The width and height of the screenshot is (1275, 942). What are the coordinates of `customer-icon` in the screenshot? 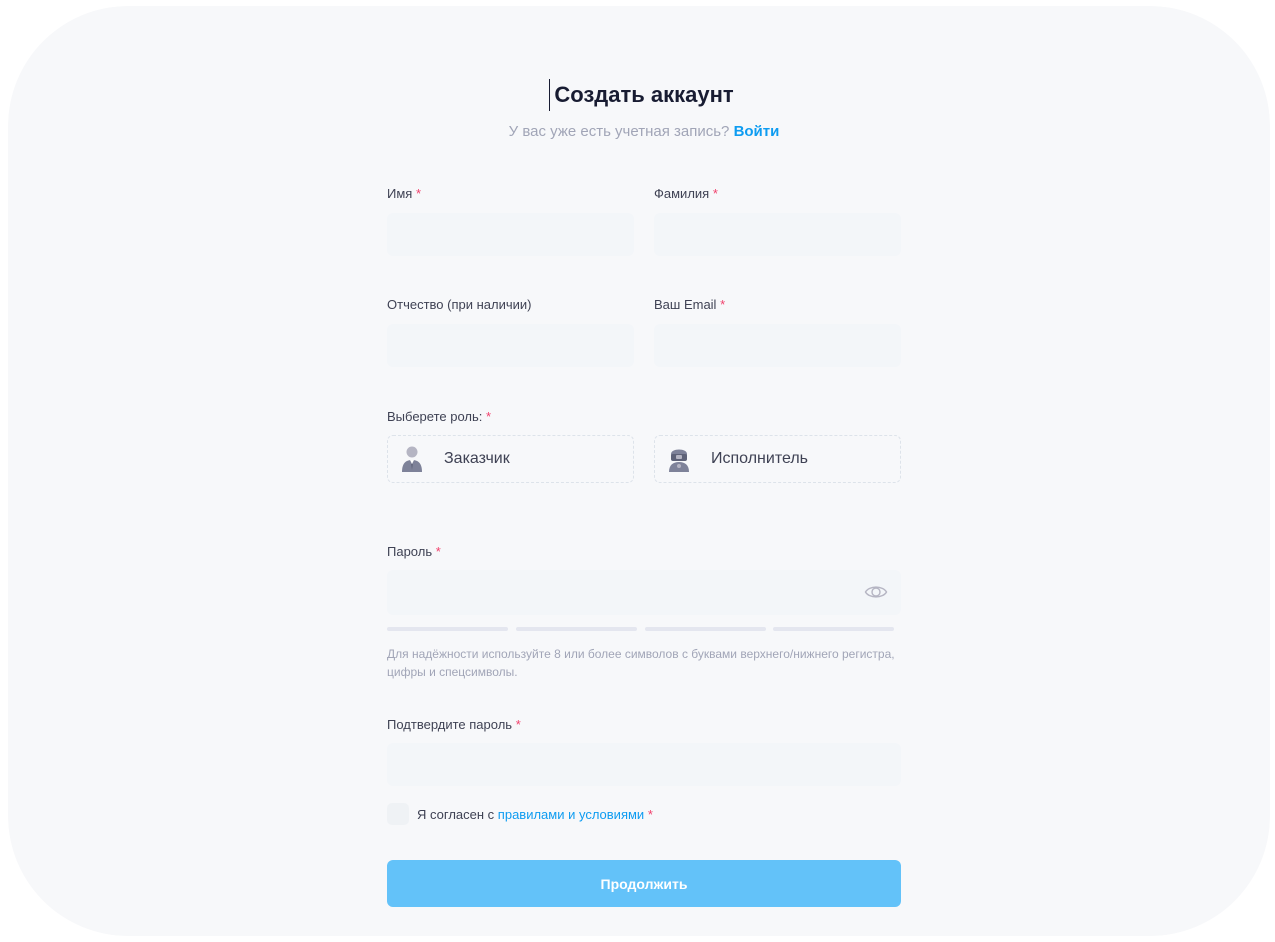 It's located at (412, 459).